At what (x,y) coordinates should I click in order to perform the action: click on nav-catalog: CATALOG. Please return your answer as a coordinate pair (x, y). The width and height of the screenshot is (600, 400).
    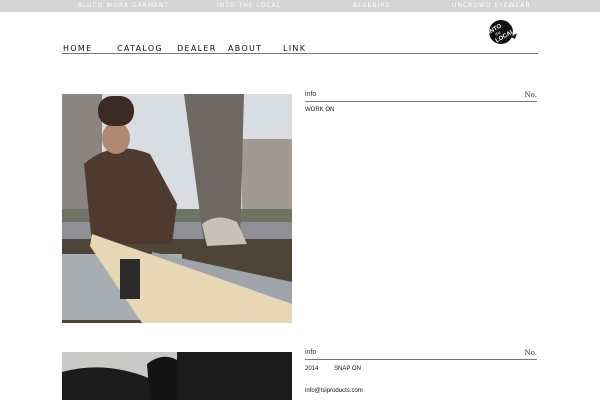
    Looking at the image, I should click on (140, 48).